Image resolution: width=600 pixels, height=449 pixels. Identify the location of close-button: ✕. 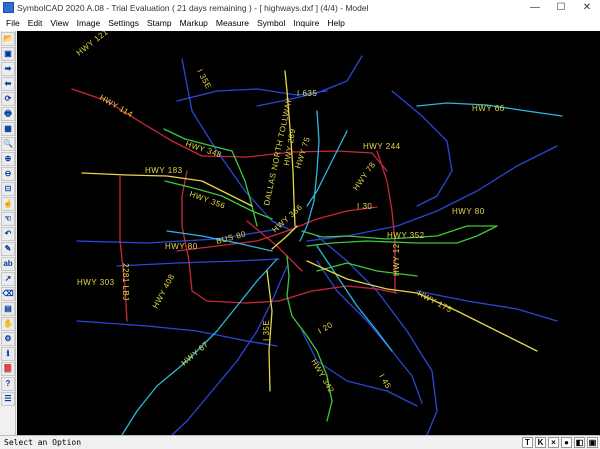
(587, 7).